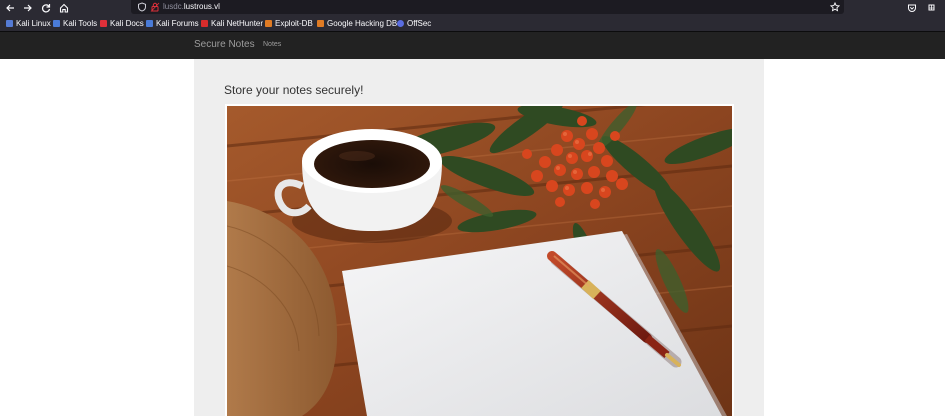 The image size is (945, 416). I want to click on arrow-left-icon, so click(10, 7).